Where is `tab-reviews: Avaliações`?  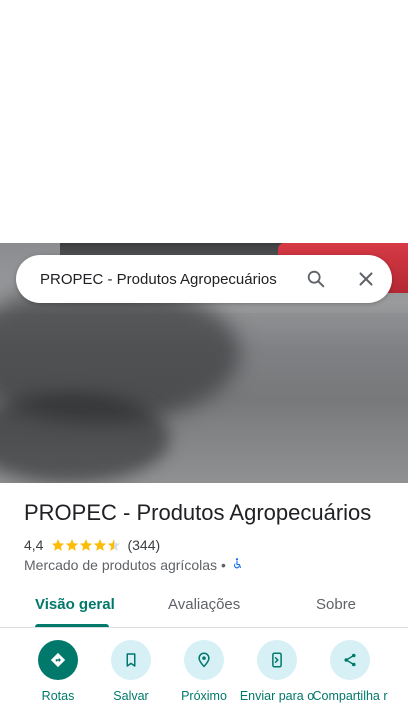
tab-reviews: Avaliações is located at coordinates (204, 604).